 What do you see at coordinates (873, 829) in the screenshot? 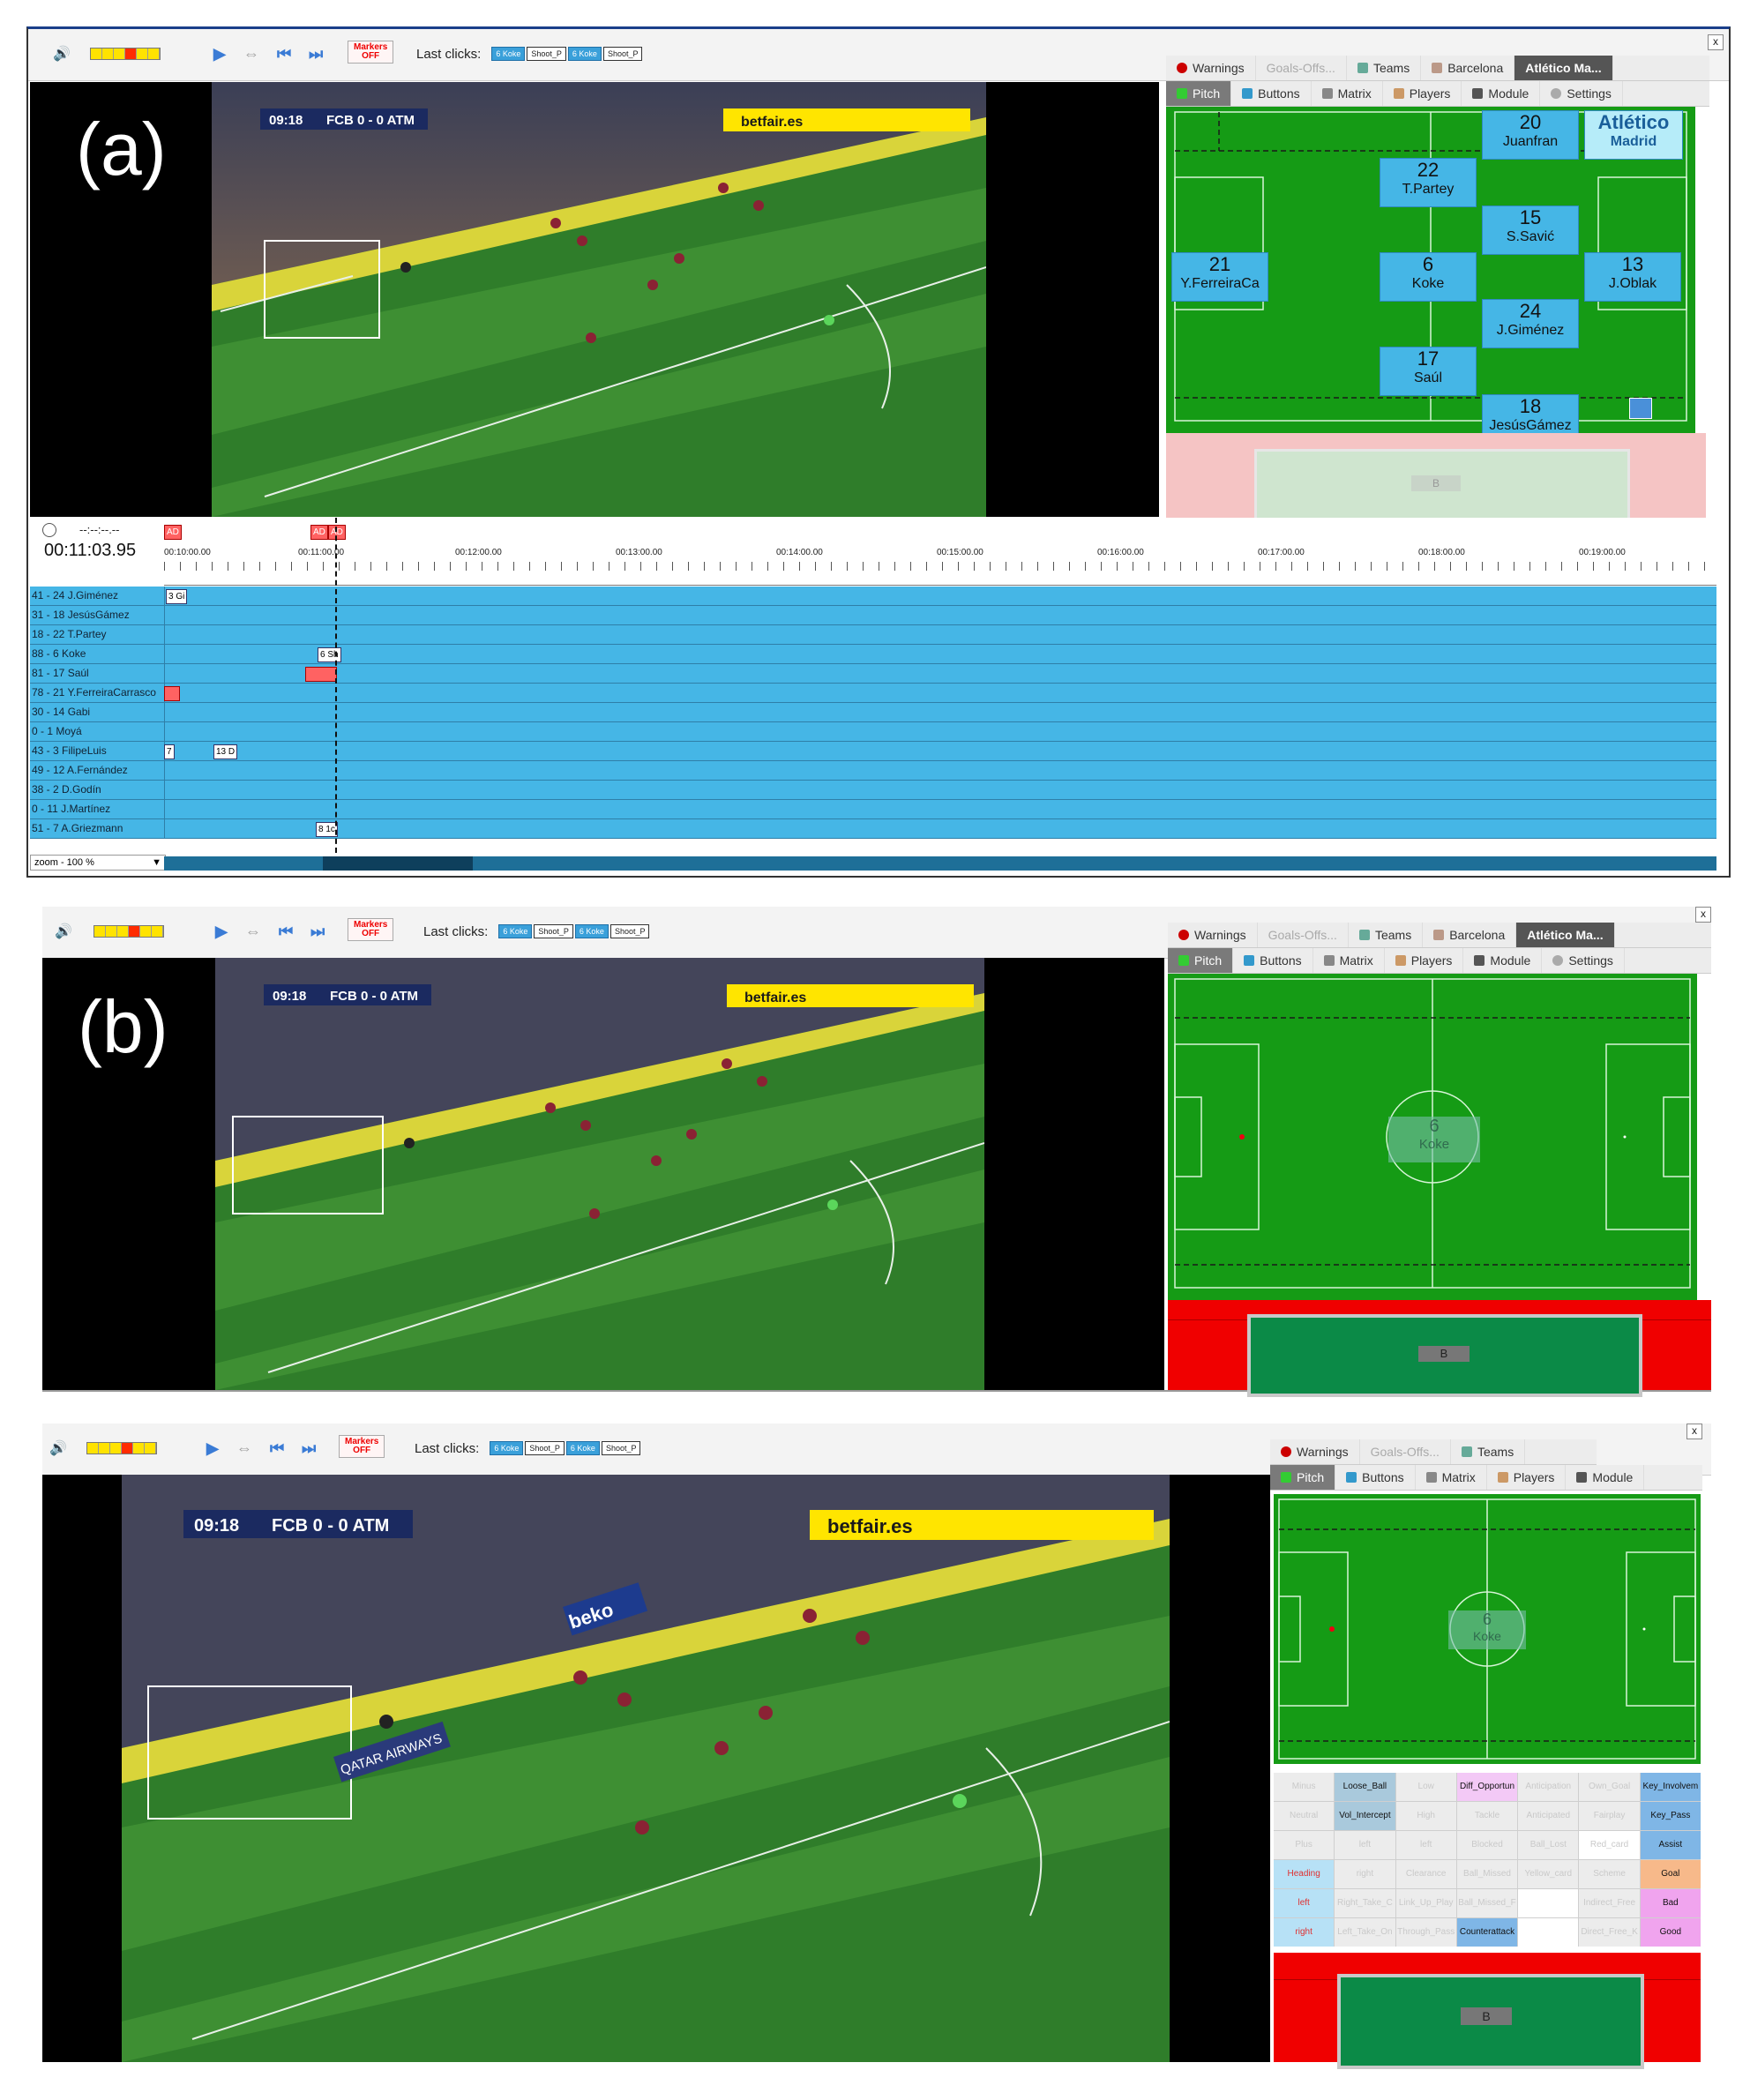
I see `timeline-row: 51 - 7 A.Griezmann 8 1c` at bounding box center [873, 829].